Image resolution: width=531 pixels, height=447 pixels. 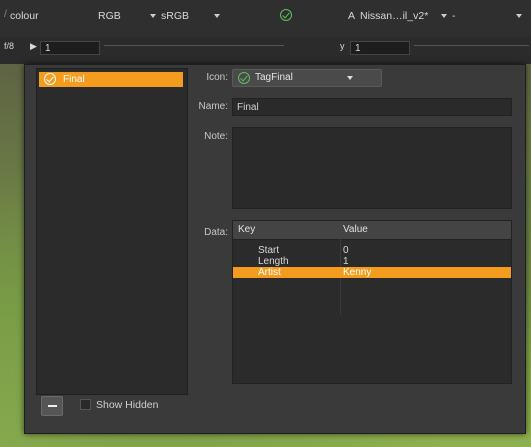 What do you see at coordinates (352, 16) in the screenshot?
I see `input-a-label: A` at bounding box center [352, 16].